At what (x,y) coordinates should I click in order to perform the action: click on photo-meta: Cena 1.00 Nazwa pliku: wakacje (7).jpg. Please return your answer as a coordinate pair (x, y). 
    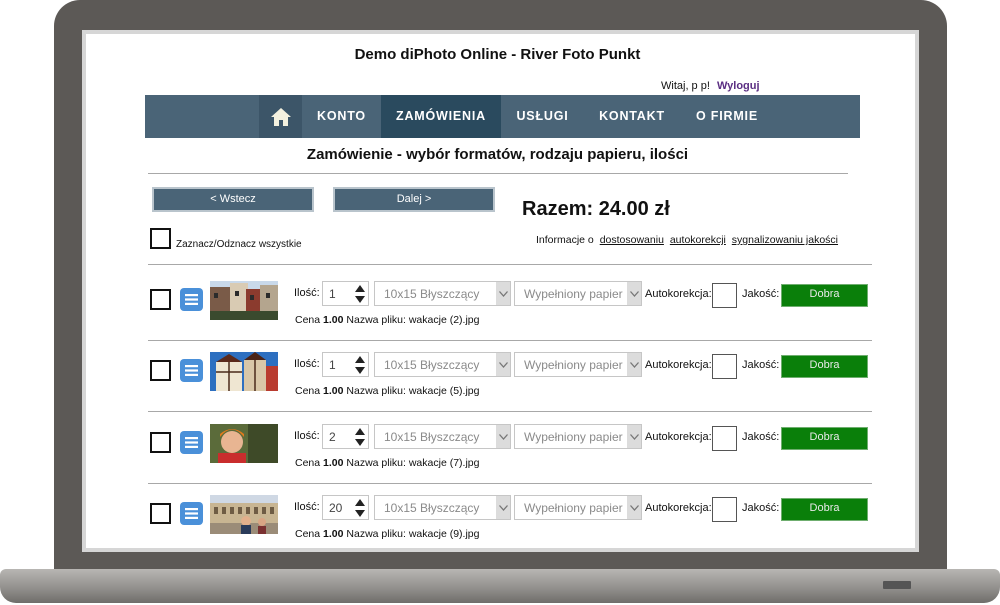
    Looking at the image, I should click on (387, 463).